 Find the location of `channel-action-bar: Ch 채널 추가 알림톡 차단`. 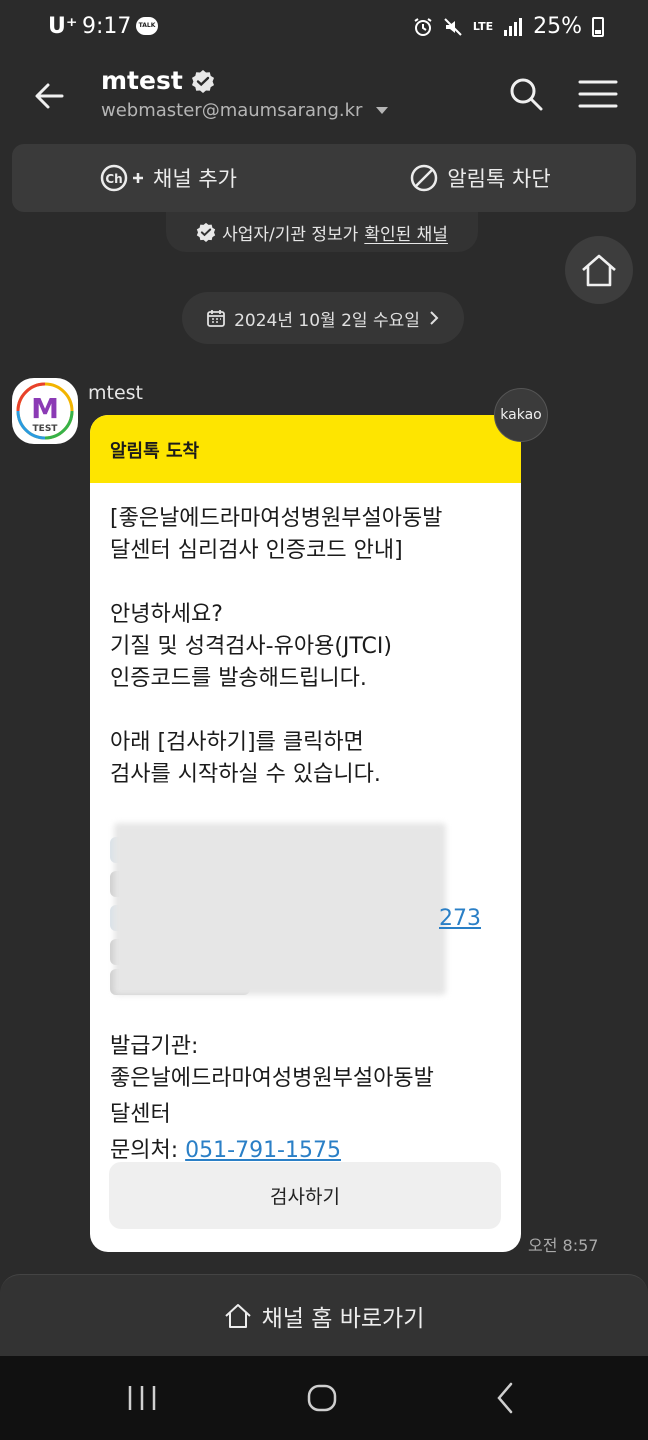

channel-action-bar: Ch 채널 추가 알림톡 차단 is located at coordinates (324, 178).